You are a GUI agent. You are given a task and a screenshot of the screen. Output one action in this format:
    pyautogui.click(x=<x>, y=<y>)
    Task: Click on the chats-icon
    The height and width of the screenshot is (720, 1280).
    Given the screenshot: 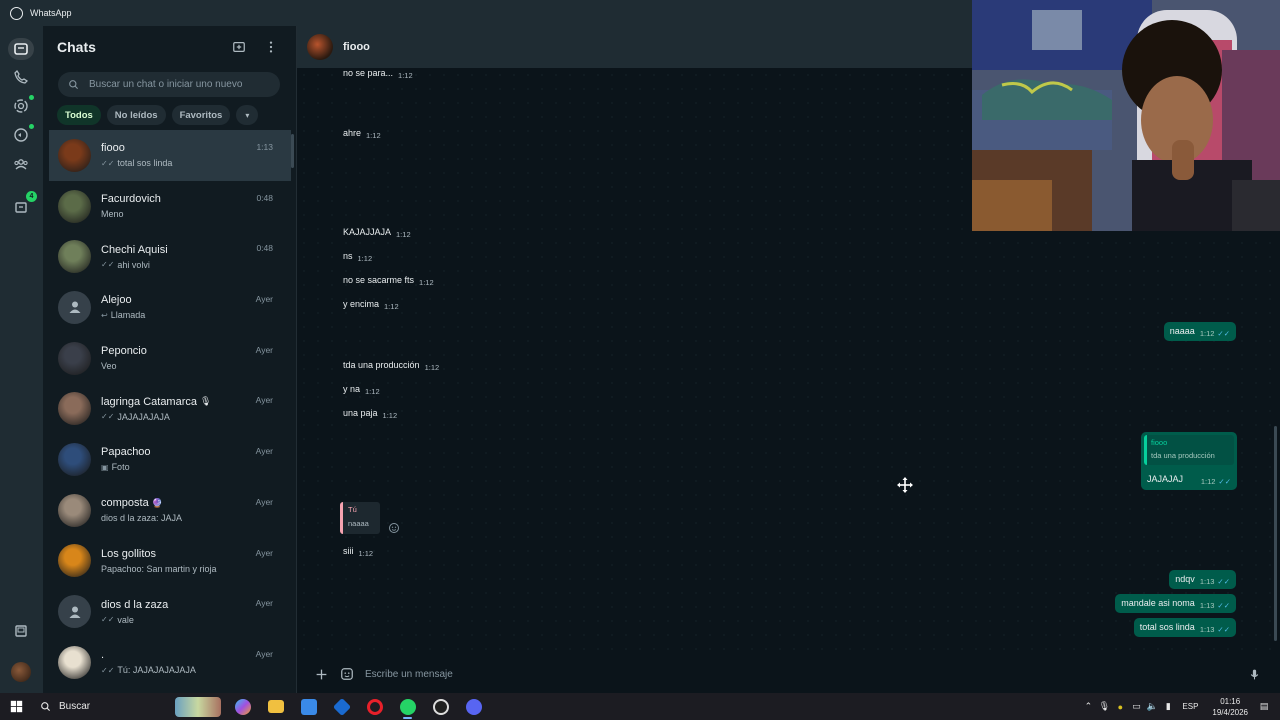 What is the action you would take?
    pyautogui.click(x=21, y=49)
    